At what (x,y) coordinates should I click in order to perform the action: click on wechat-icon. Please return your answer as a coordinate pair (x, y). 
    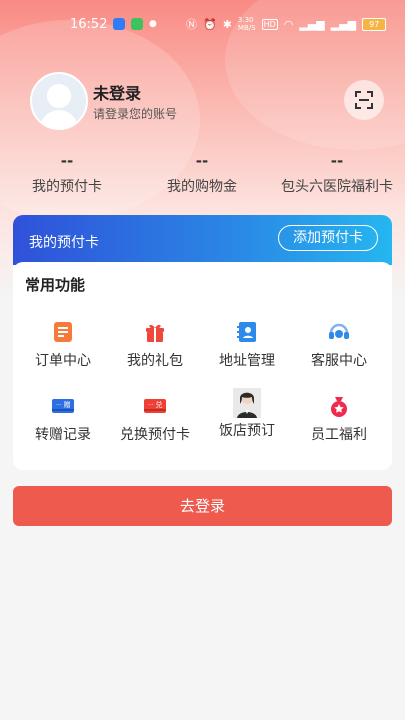
    Looking at the image, I should click on (137, 24).